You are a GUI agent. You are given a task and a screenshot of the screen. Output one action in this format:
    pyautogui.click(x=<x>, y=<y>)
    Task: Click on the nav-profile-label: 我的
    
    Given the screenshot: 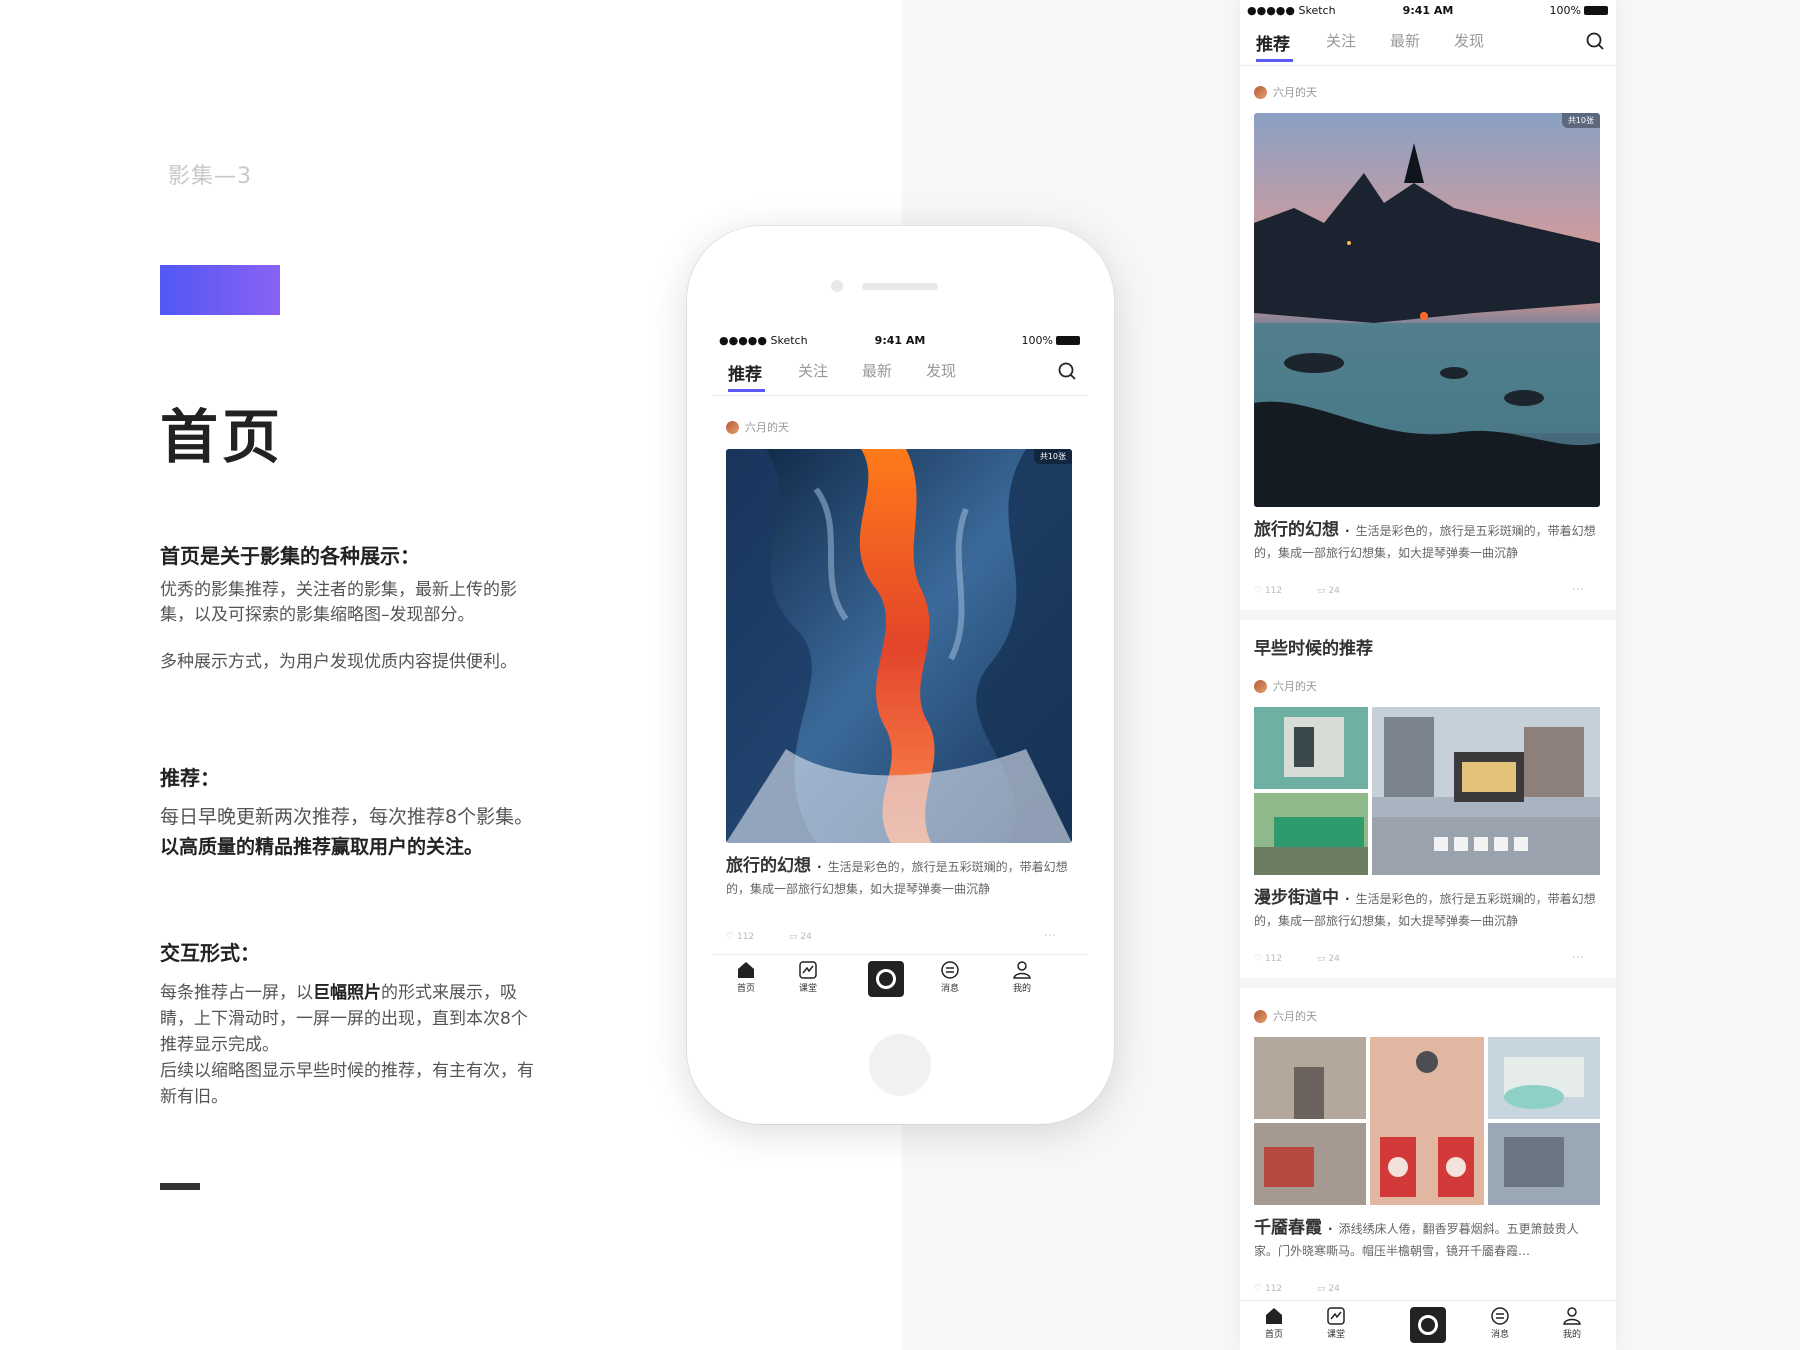 What is the action you would take?
    pyautogui.click(x=1021, y=989)
    